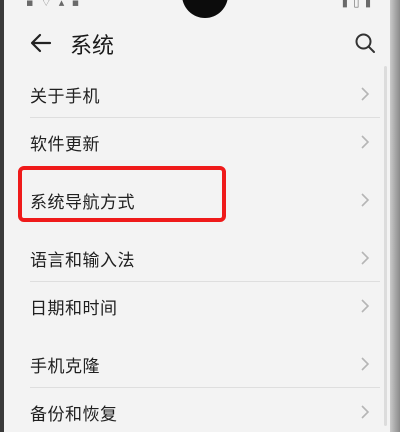 The width and height of the screenshot is (400, 432). Describe the element at coordinates (197, 142) in the screenshot. I see `list-item-software-update: 软件更新` at that location.